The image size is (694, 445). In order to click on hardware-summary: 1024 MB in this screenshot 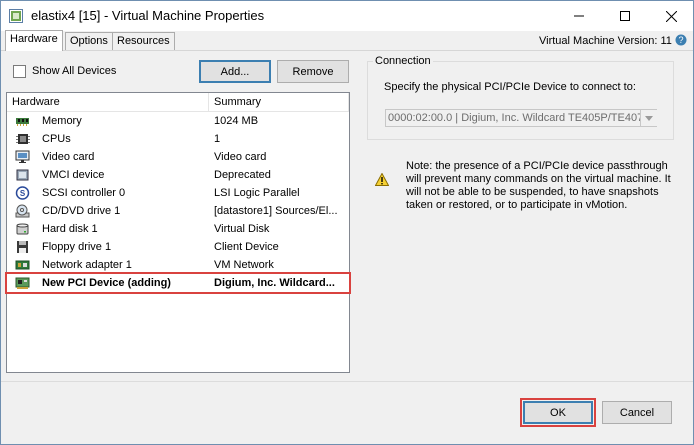, I will do `click(236, 121)`.